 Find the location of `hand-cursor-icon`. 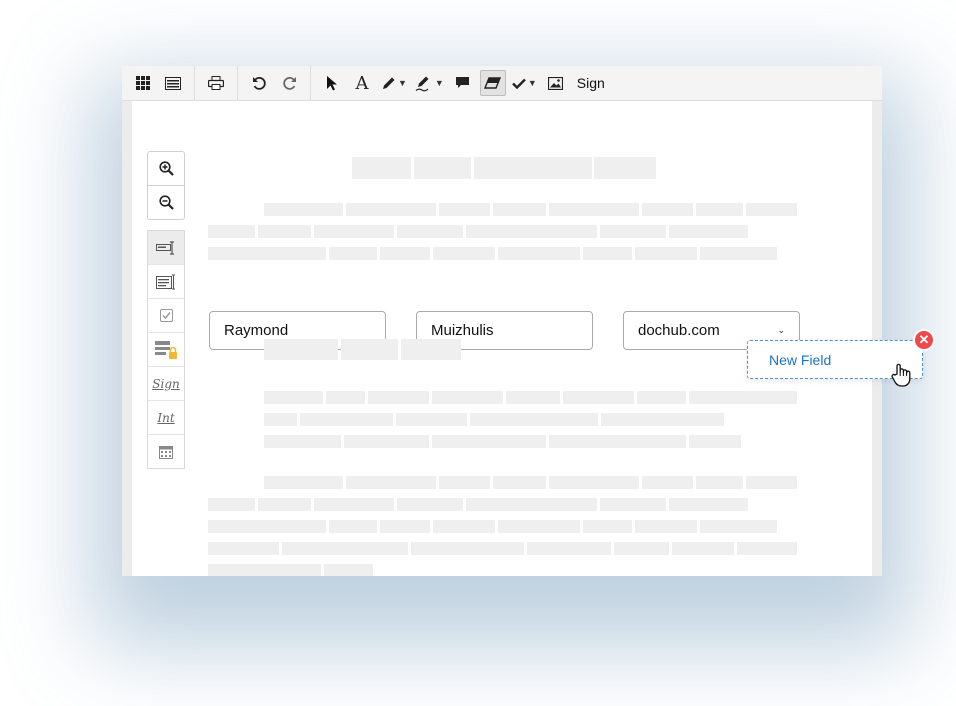

hand-cursor-icon is located at coordinates (902, 377).